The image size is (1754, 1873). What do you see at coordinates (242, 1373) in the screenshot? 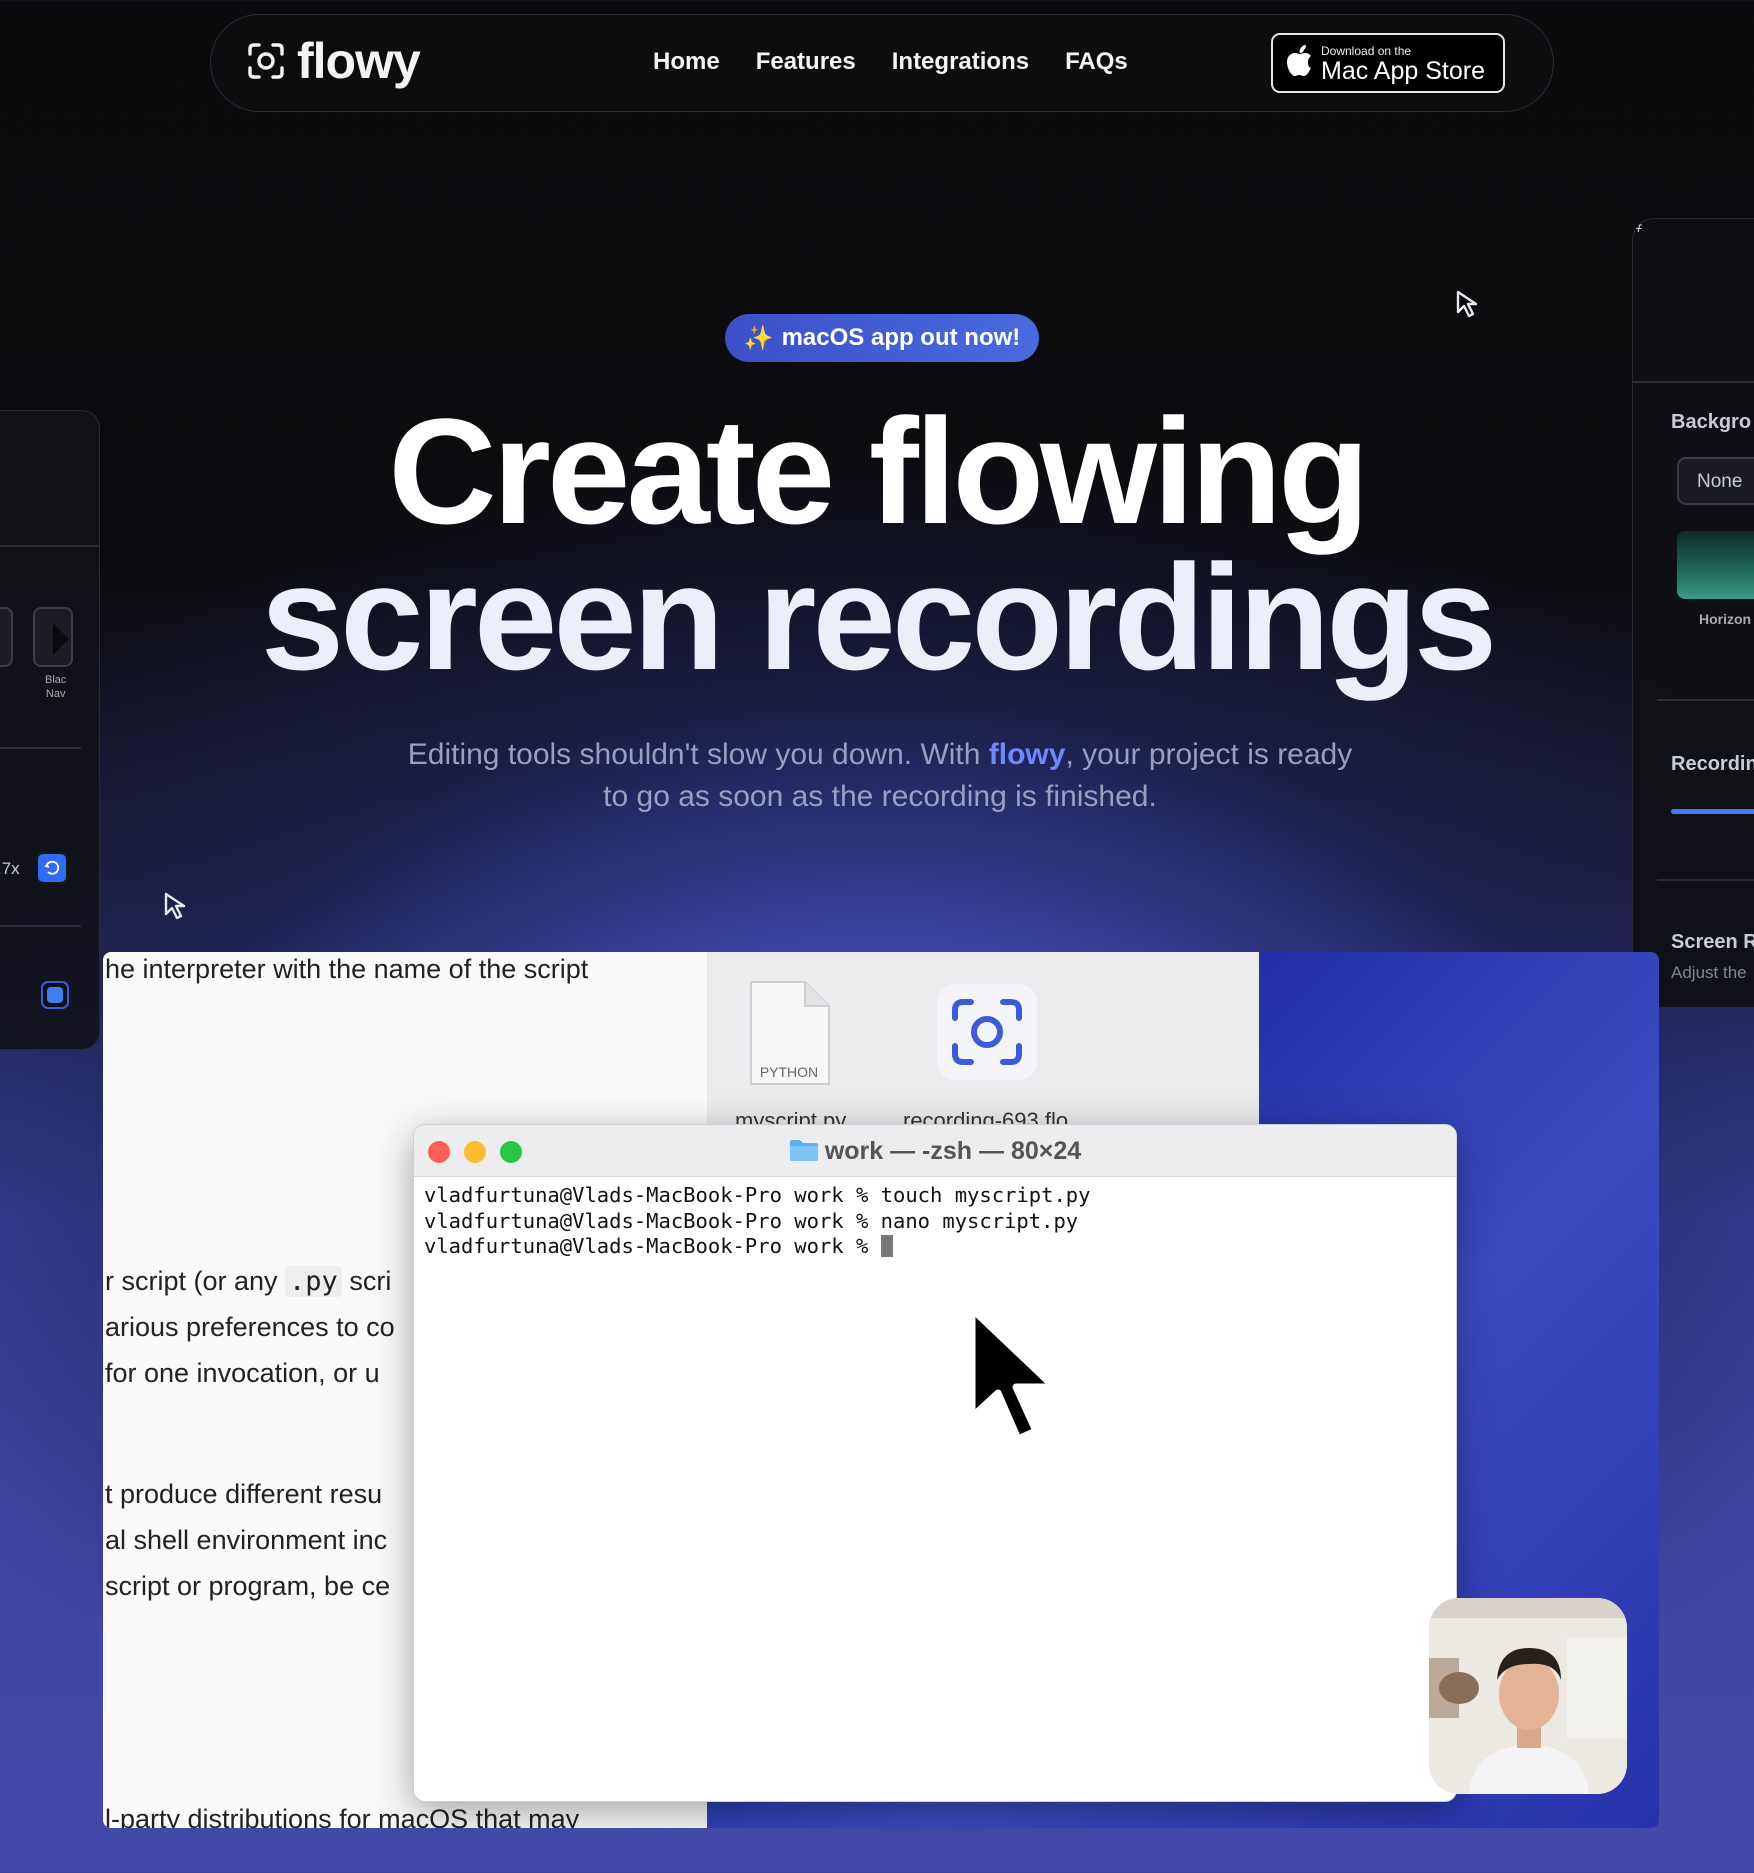
I see `doc-text-line: for one invocation, or u` at bounding box center [242, 1373].